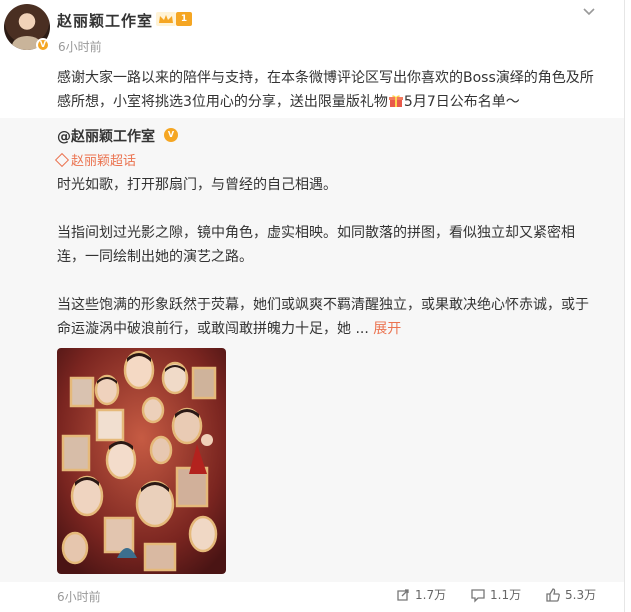  I want to click on crown-icon, so click(166, 19).